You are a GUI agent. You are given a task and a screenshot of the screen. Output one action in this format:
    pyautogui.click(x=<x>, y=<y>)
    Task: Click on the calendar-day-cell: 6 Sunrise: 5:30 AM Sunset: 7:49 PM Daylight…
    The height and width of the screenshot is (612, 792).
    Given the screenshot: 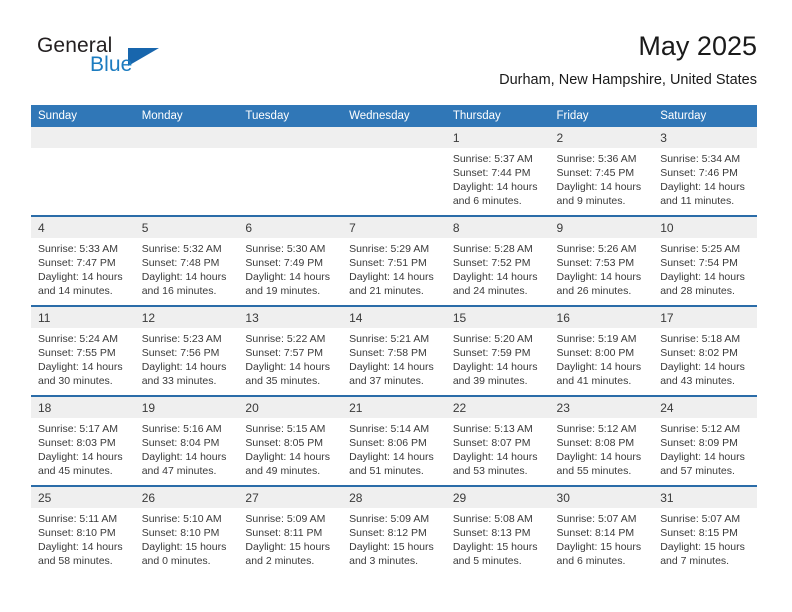 What is the action you would take?
    pyautogui.click(x=290, y=260)
    